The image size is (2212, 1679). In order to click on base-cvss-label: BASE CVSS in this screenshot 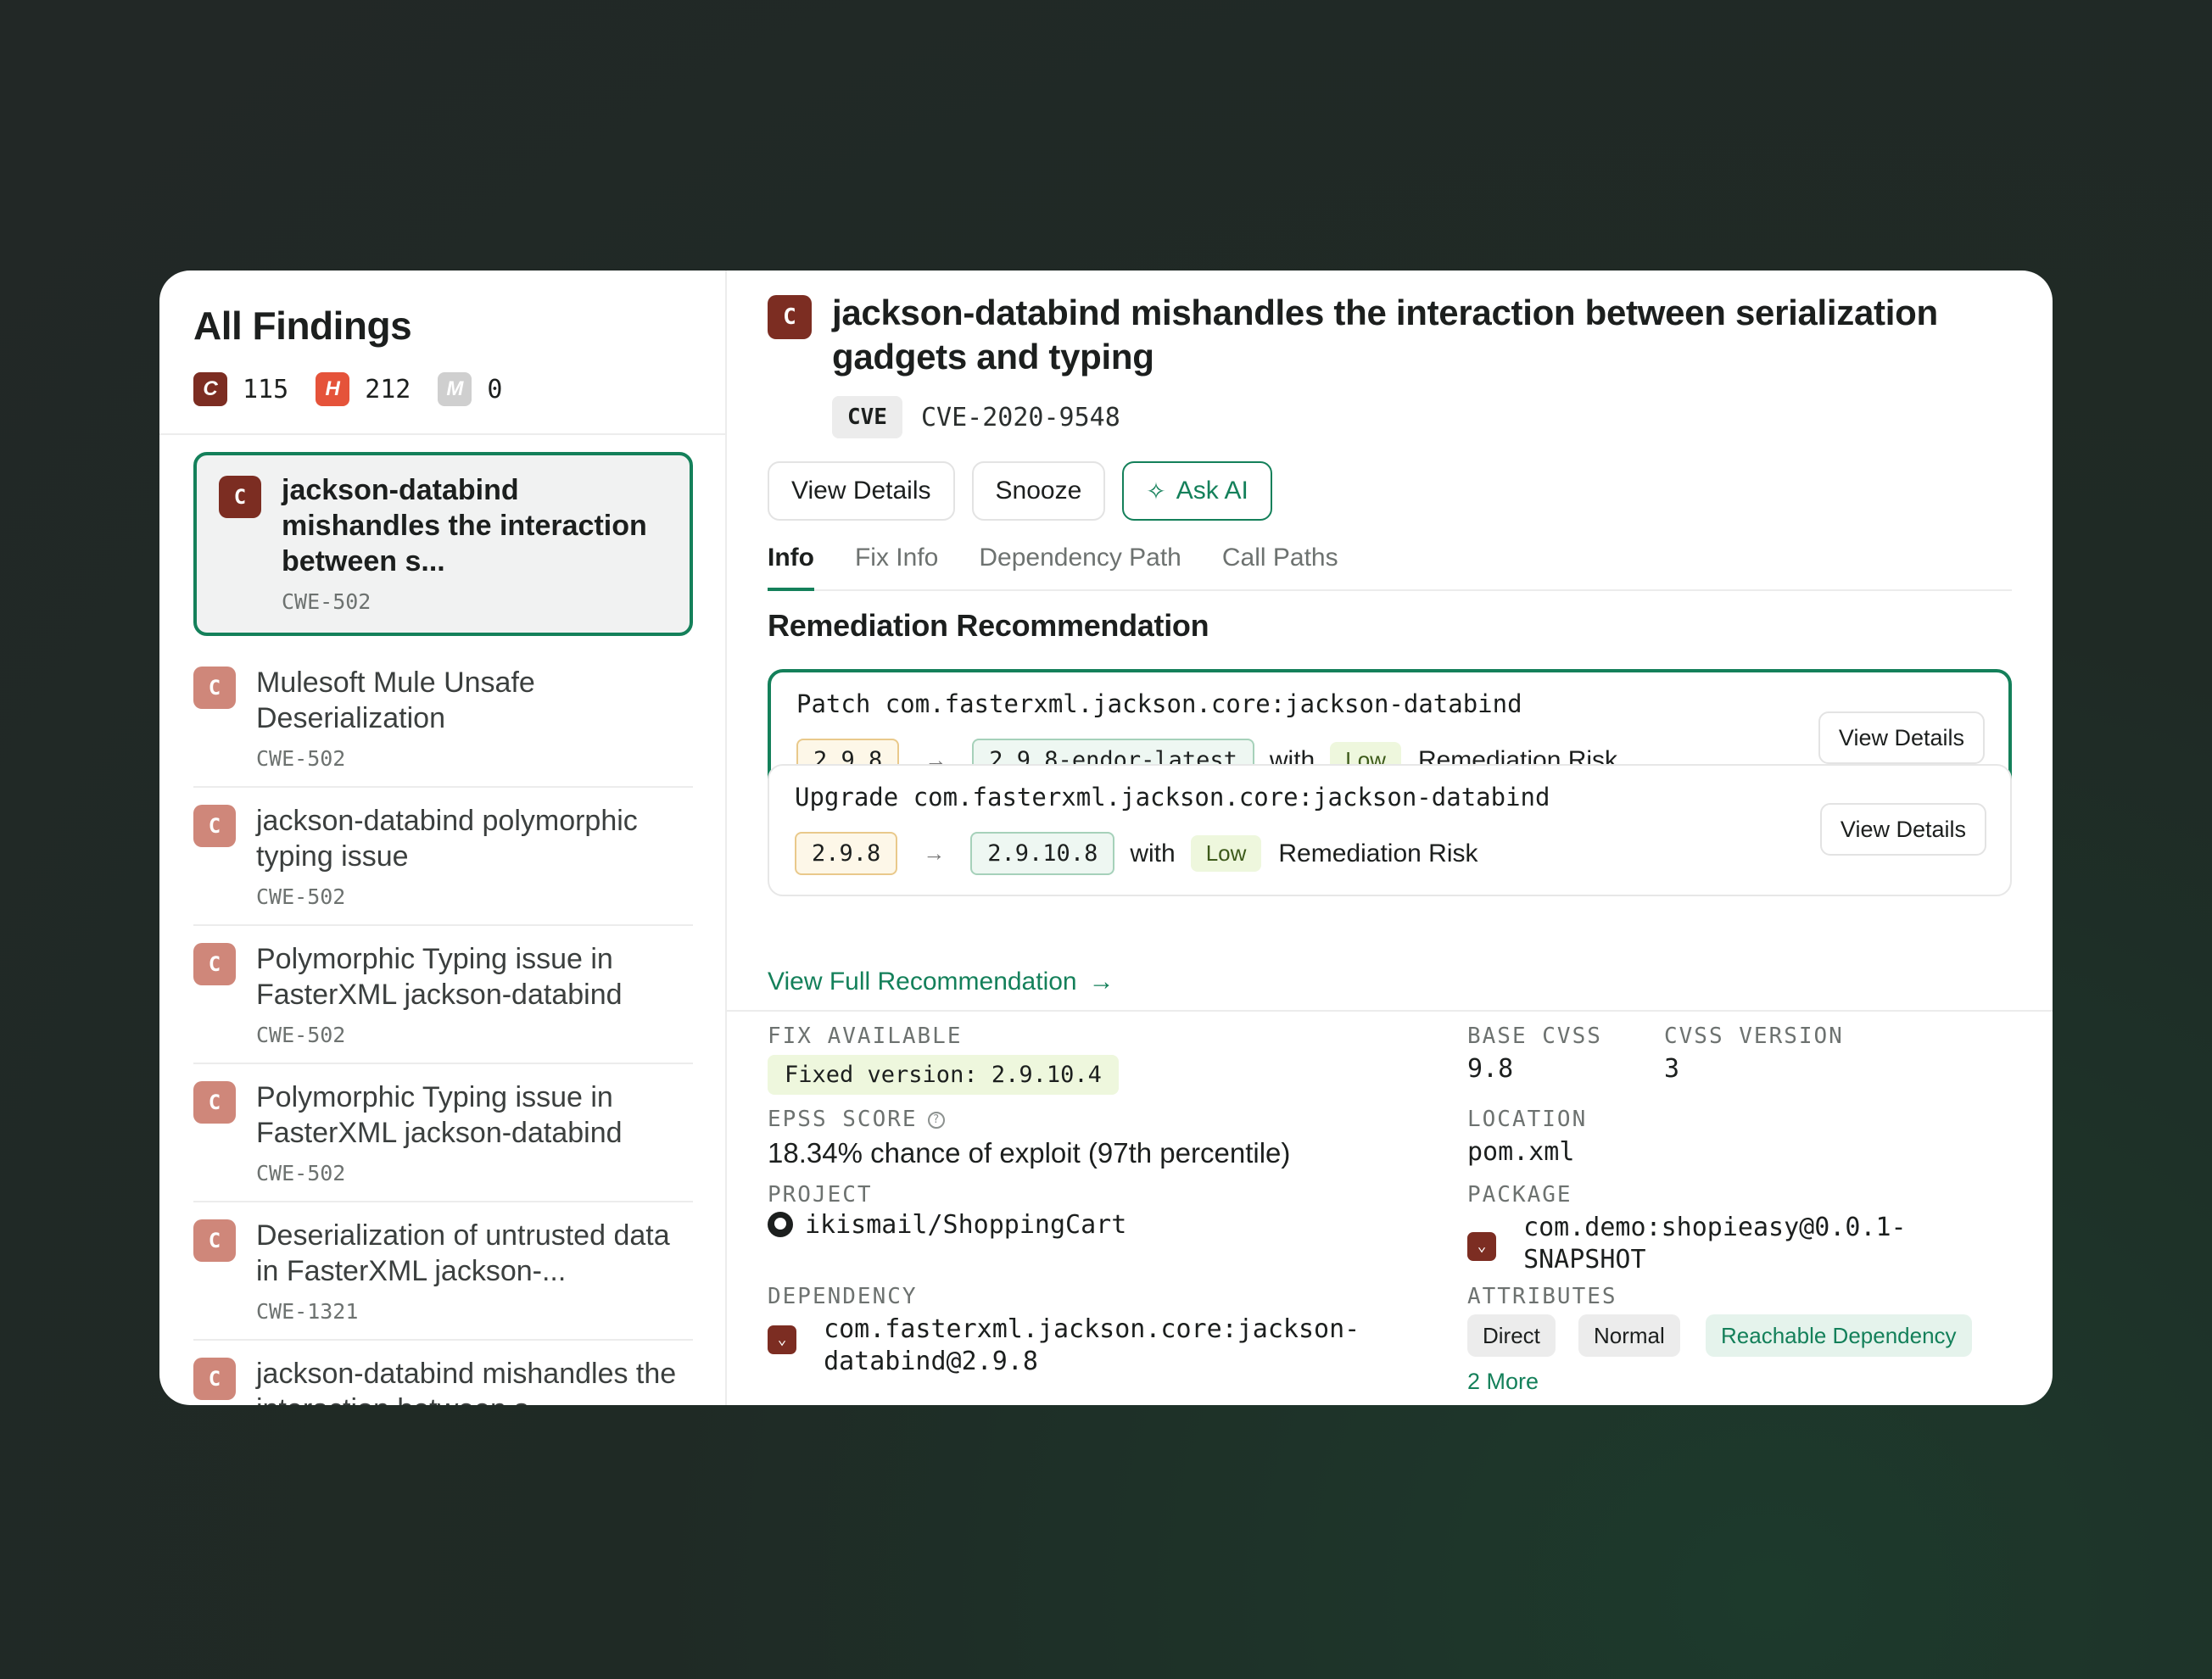, I will do `click(1534, 1036)`.